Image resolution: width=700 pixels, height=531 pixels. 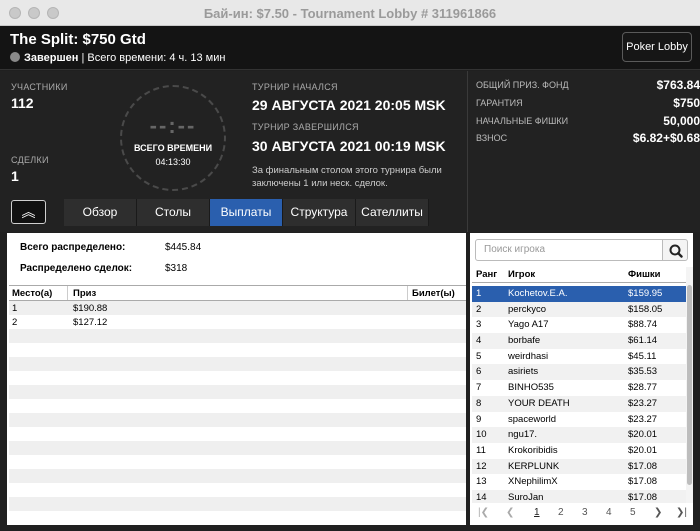 I want to click on search-icon, so click(x=676, y=251).